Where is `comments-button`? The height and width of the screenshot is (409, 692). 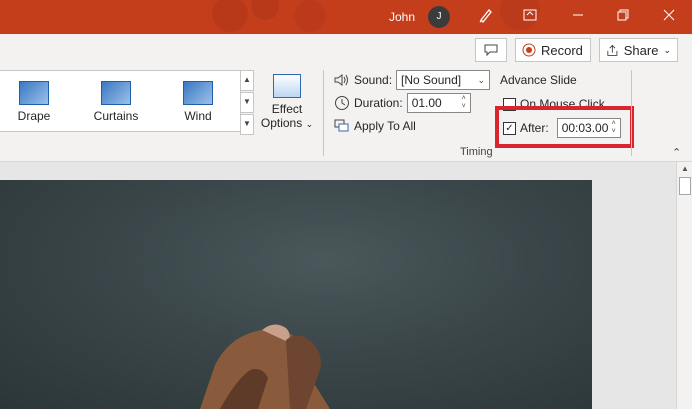
comments-button is located at coordinates (491, 50).